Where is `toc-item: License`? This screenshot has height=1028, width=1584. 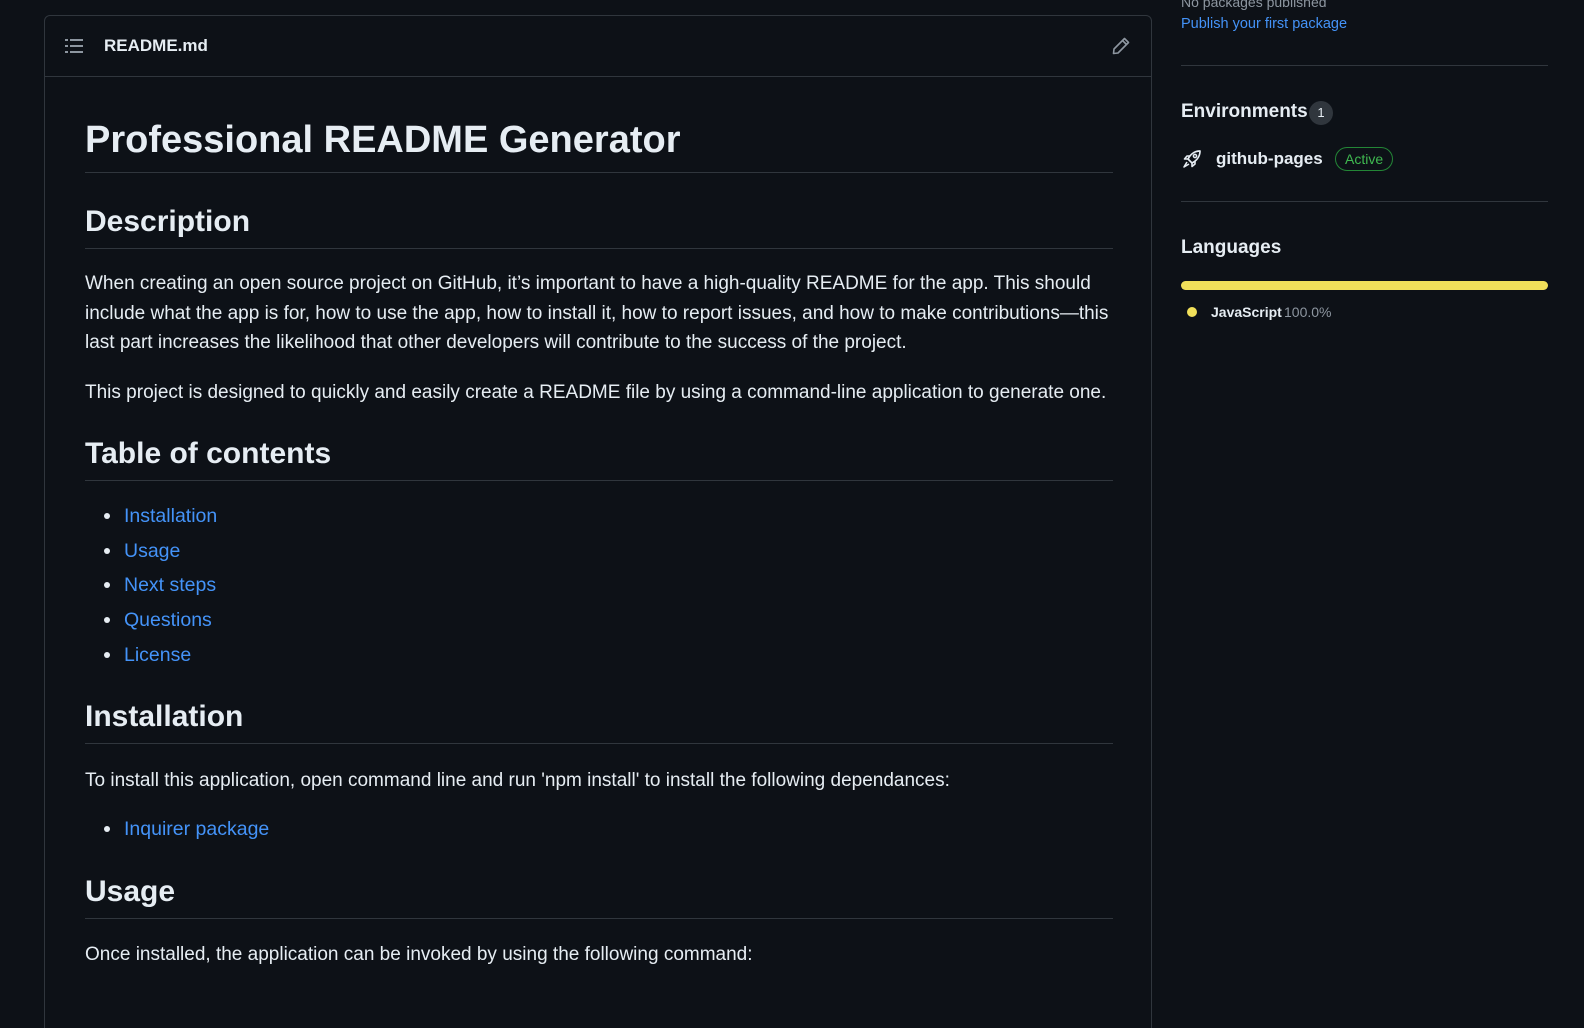 toc-item: License is located at coordinates (608, 655).